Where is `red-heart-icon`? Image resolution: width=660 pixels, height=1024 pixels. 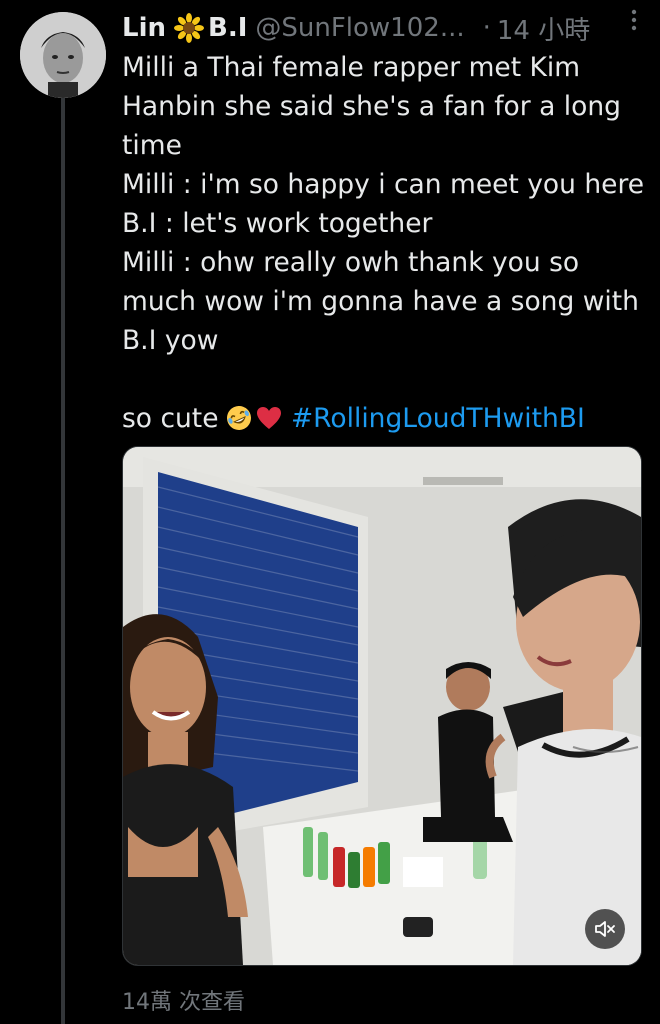 red-heart-icon is located at coordinates (268, 418).